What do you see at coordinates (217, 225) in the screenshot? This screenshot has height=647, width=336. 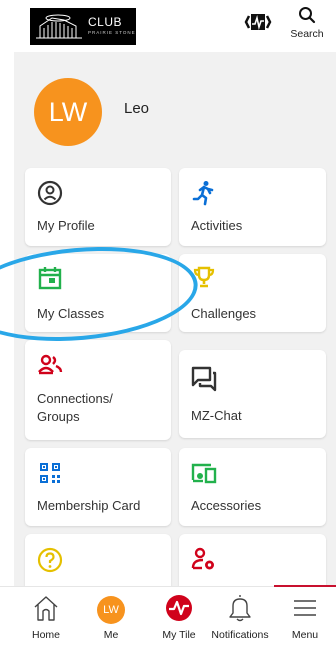 I see `tile-label: Activities` at bounding box center [217, 225].